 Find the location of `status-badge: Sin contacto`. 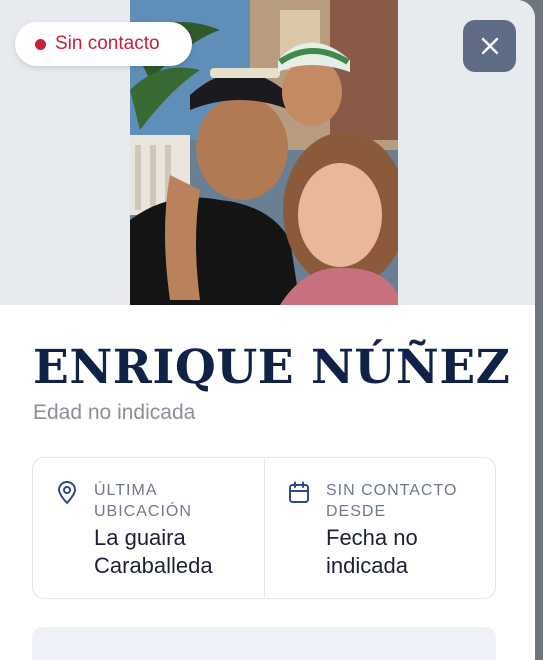

status-badge: Sin contacto is located at coordinates (103, 44).